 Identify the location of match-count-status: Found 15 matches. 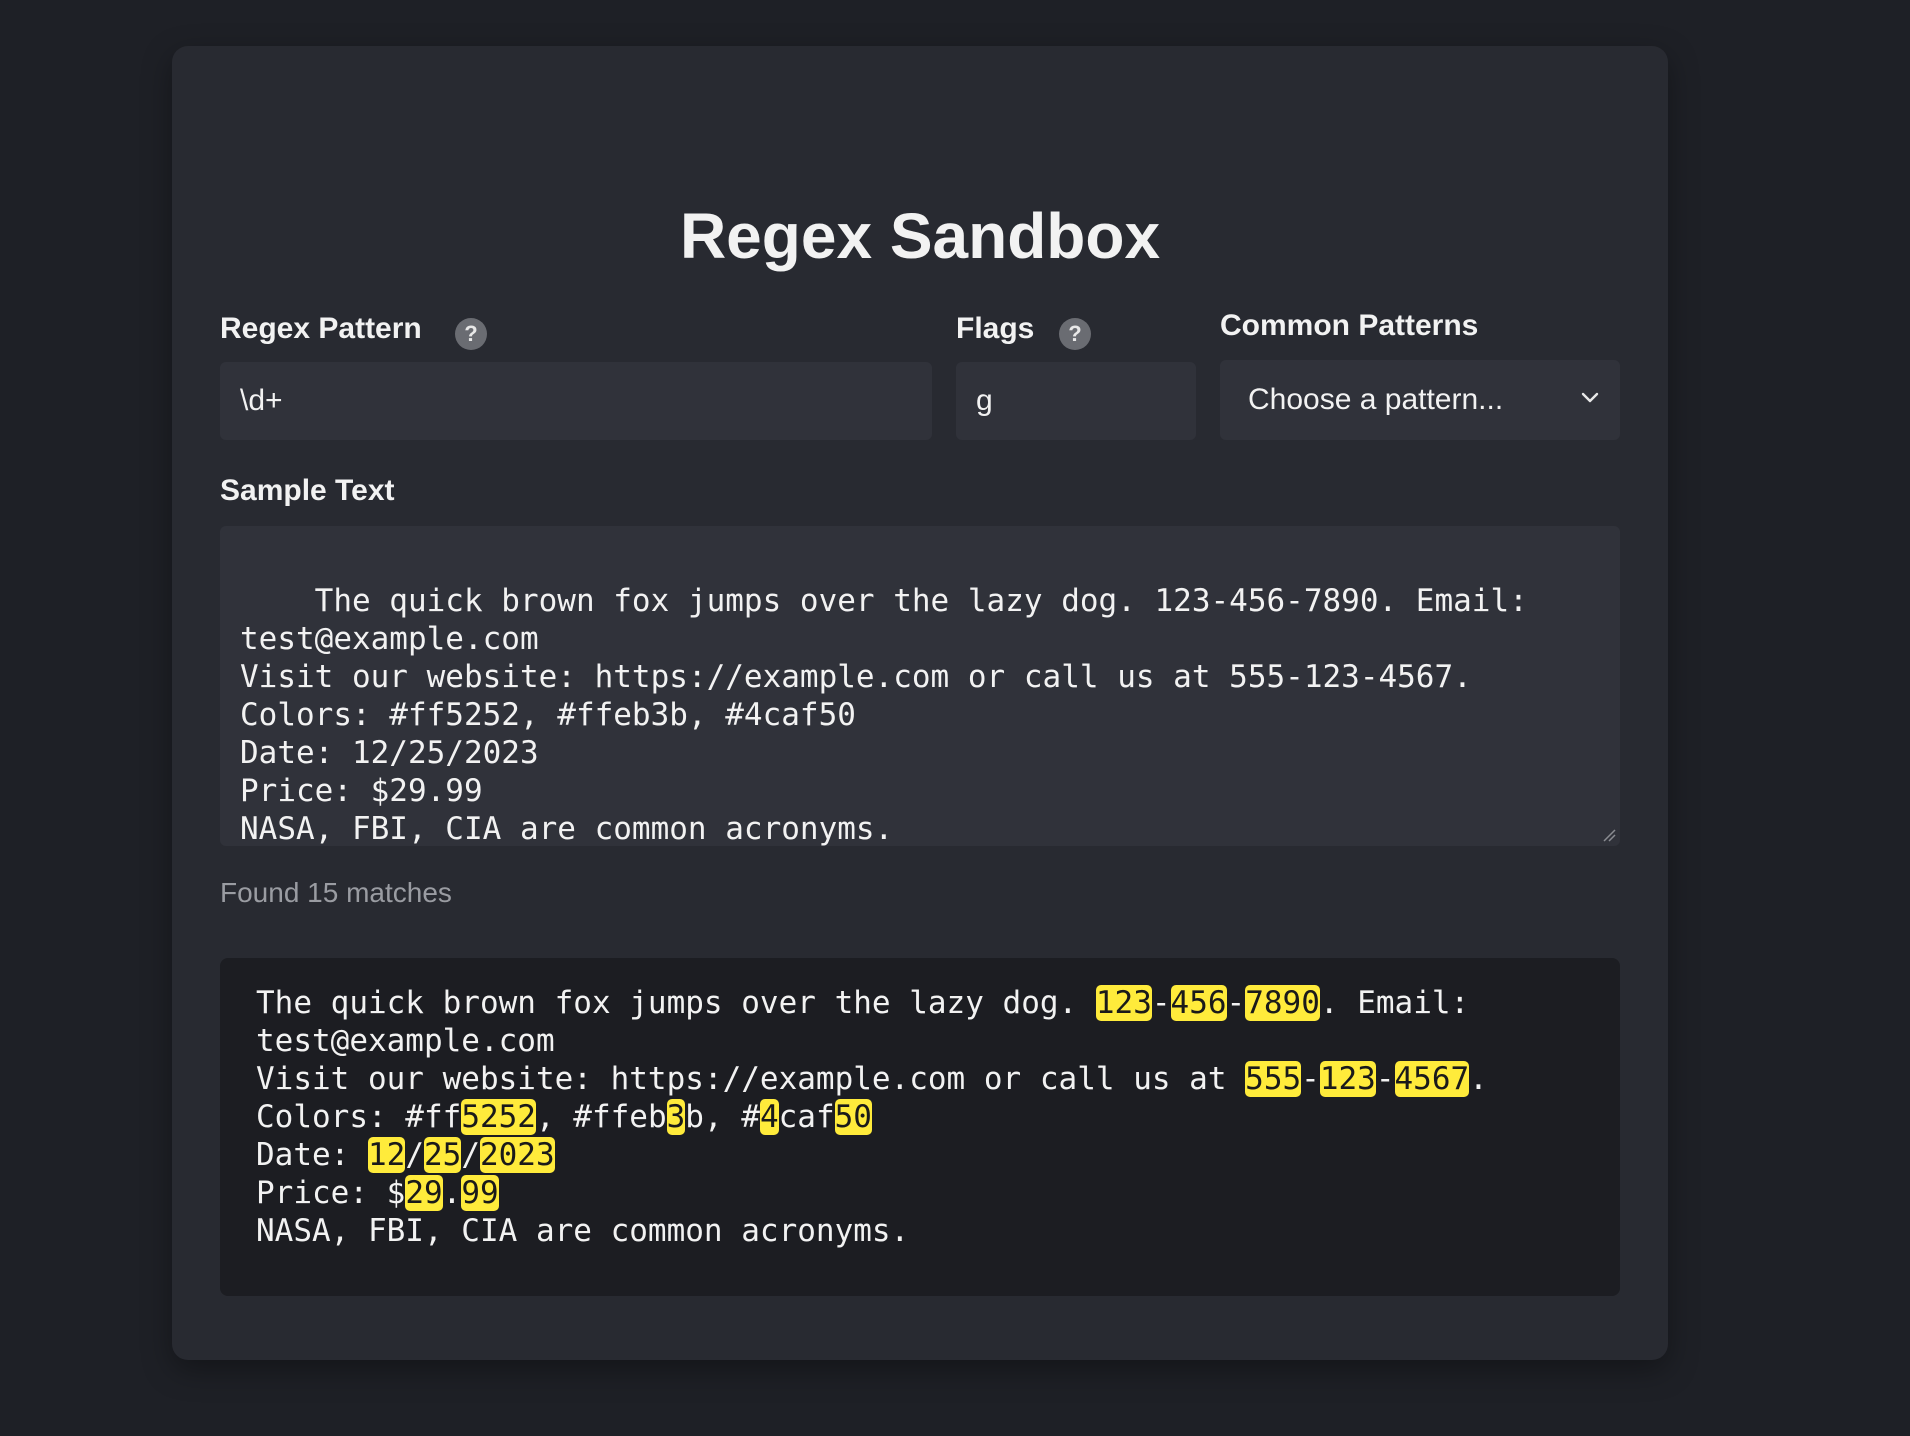
(336, 892).